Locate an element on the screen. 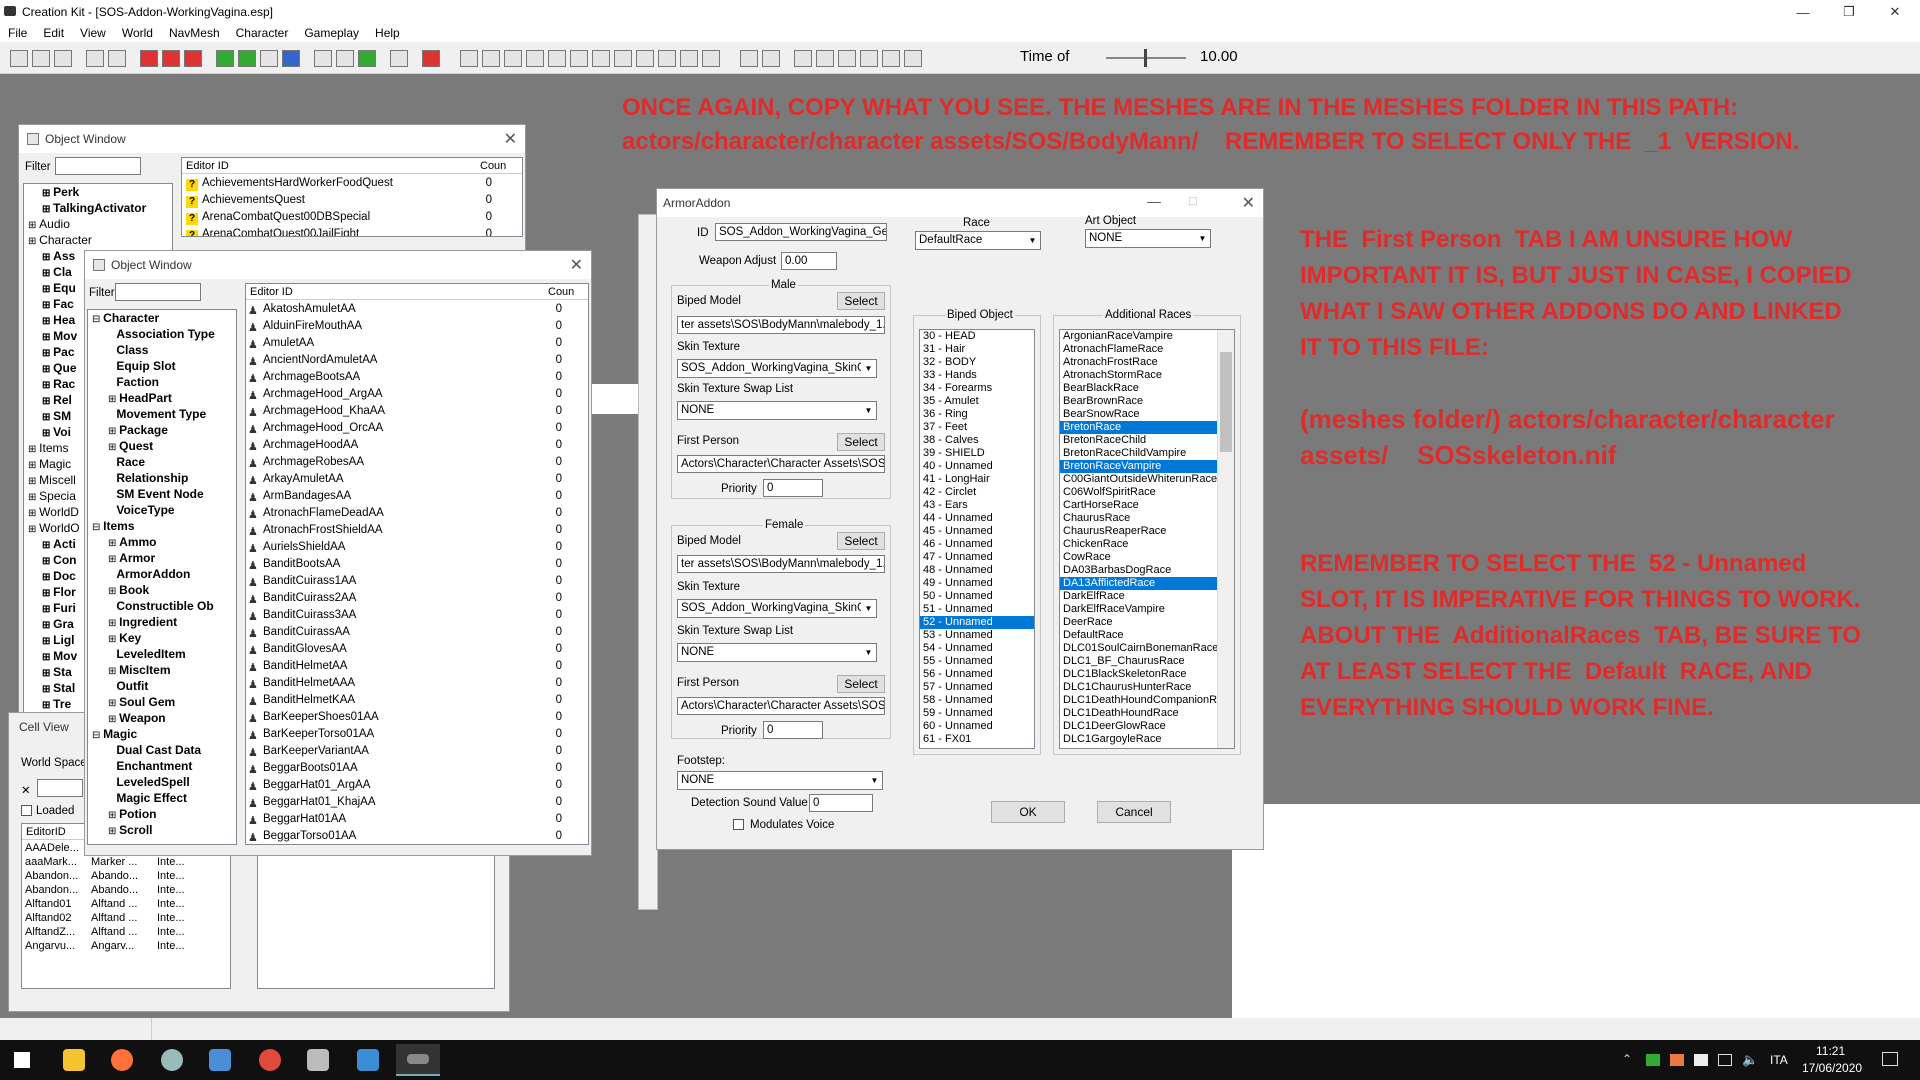  close-icon: ✕ is located at coordinates (576, 265).